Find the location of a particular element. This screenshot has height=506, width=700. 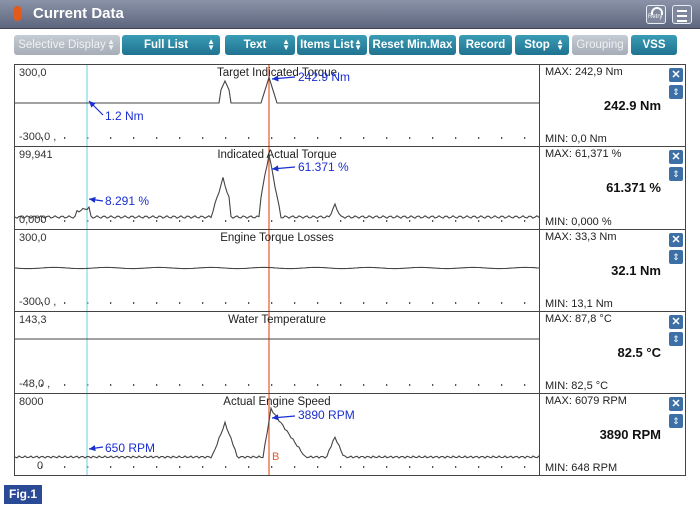

marker-arrow is located at coordinates (96, 199).